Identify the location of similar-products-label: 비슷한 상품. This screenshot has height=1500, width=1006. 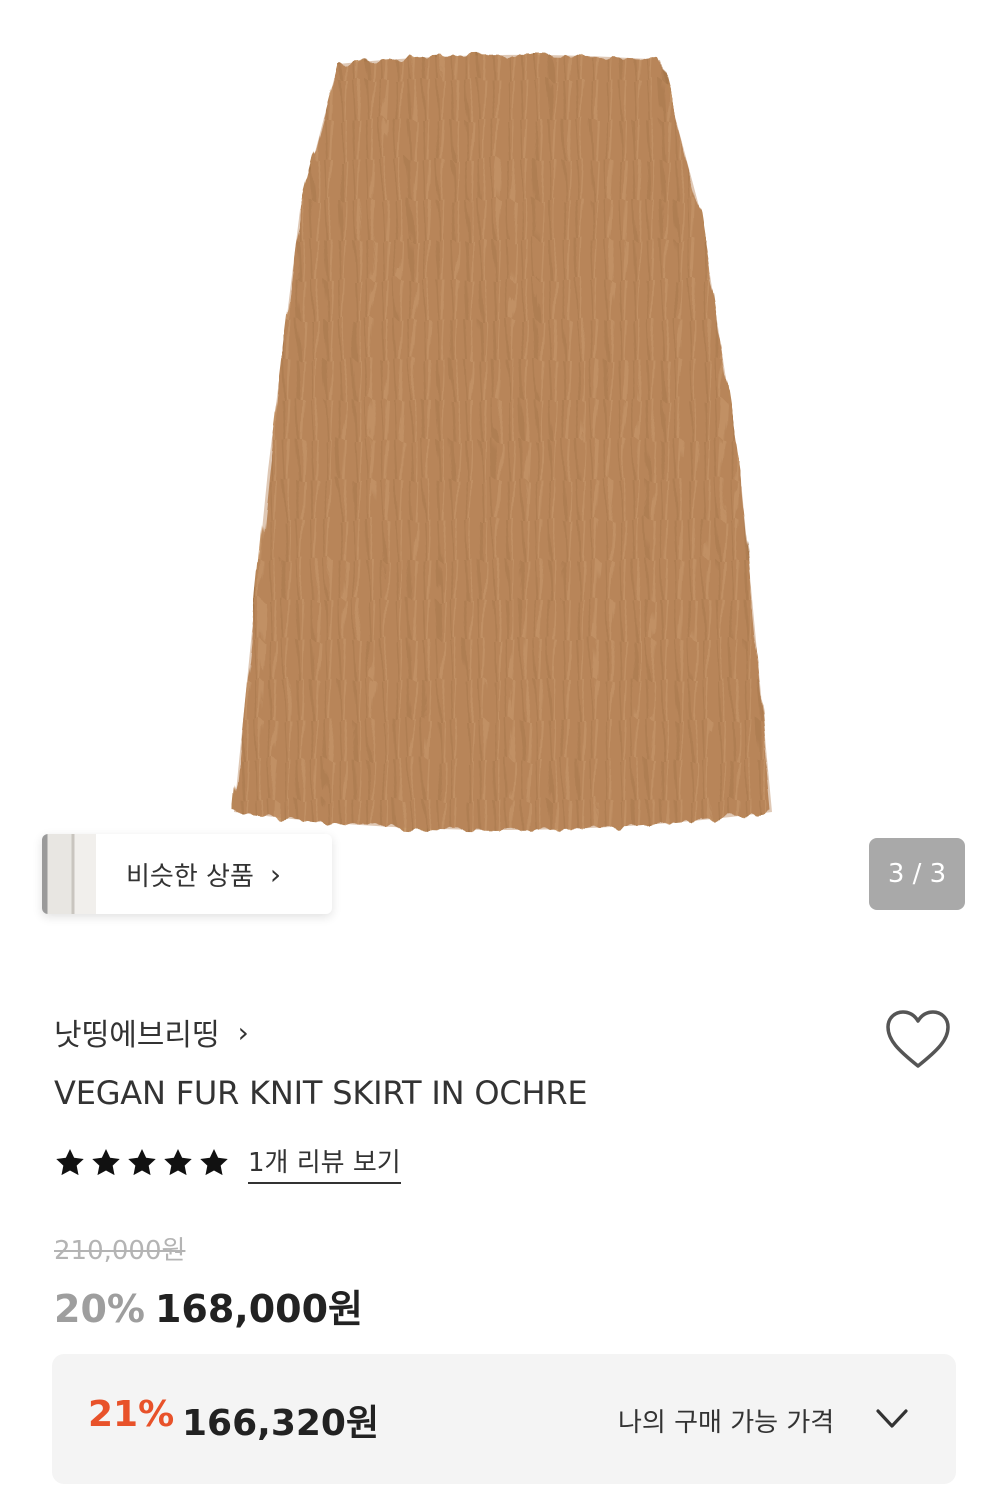
(190, 876).